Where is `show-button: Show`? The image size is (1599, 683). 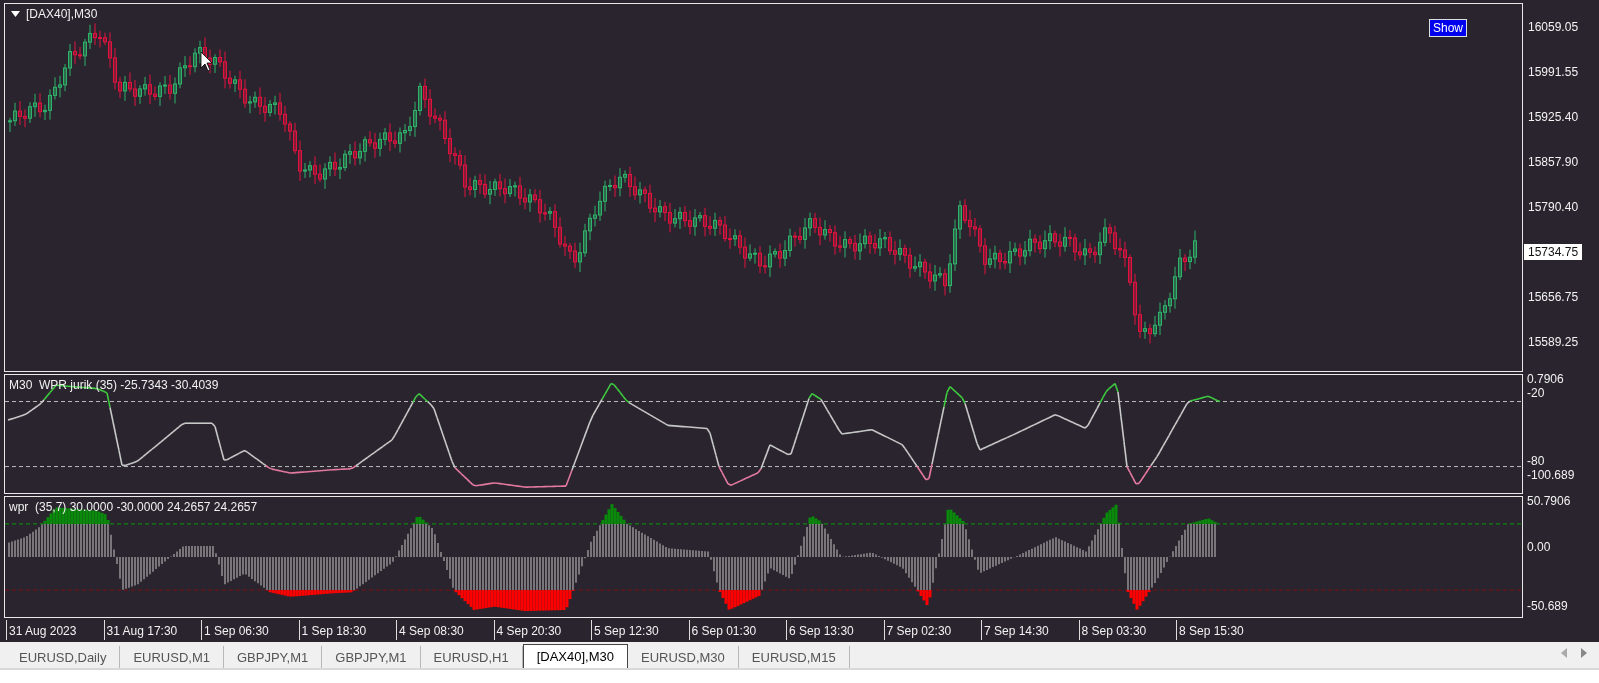
show-button: Show is located at coordinates (1447, 28).